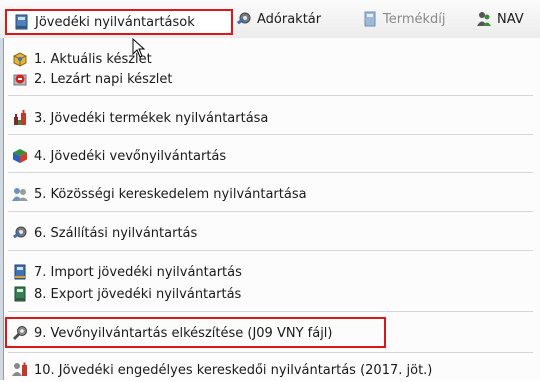 The width and height of the screenshot is (540, 382). I want to click on menu-nav: NAV, so click(500, 19).